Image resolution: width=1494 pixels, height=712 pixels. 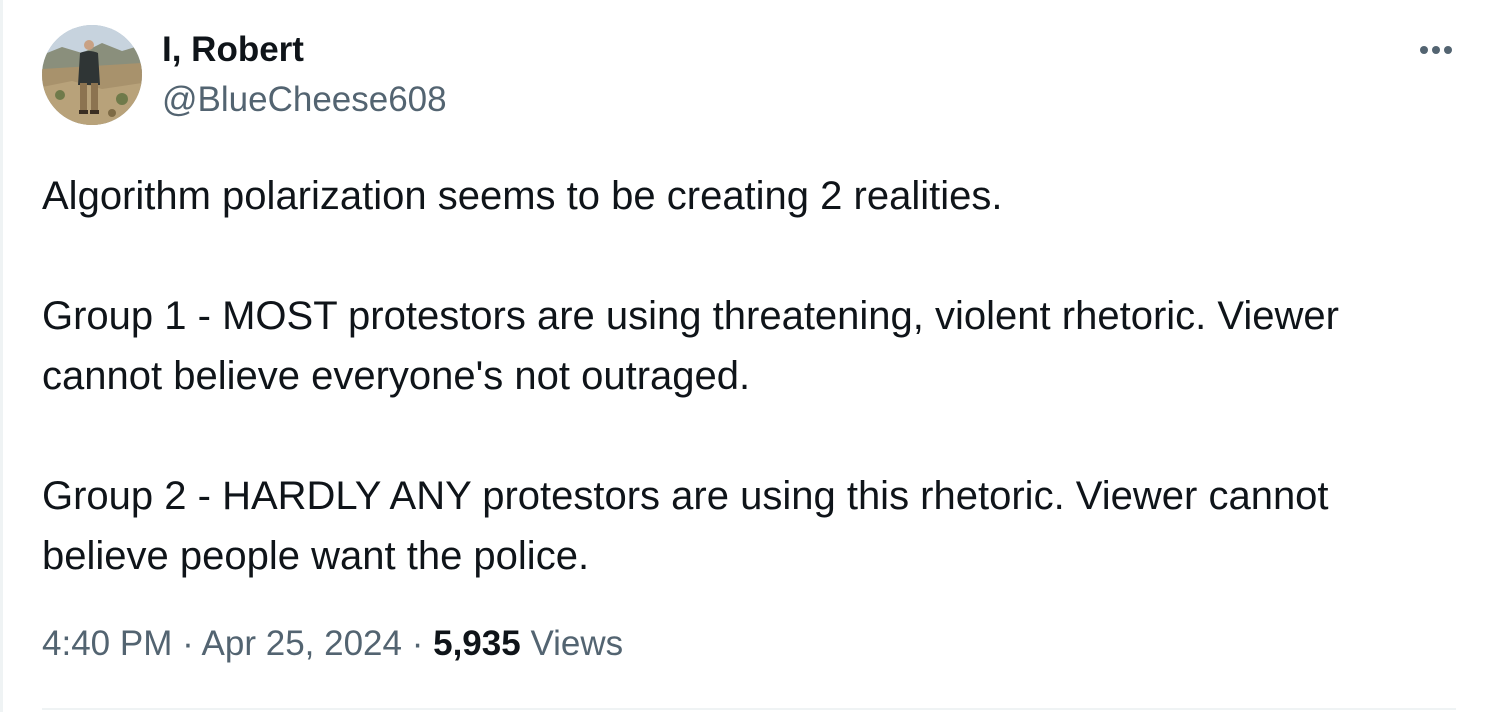 I want to click on tweet-line: believe people want the police., so click(x=316, y=556).